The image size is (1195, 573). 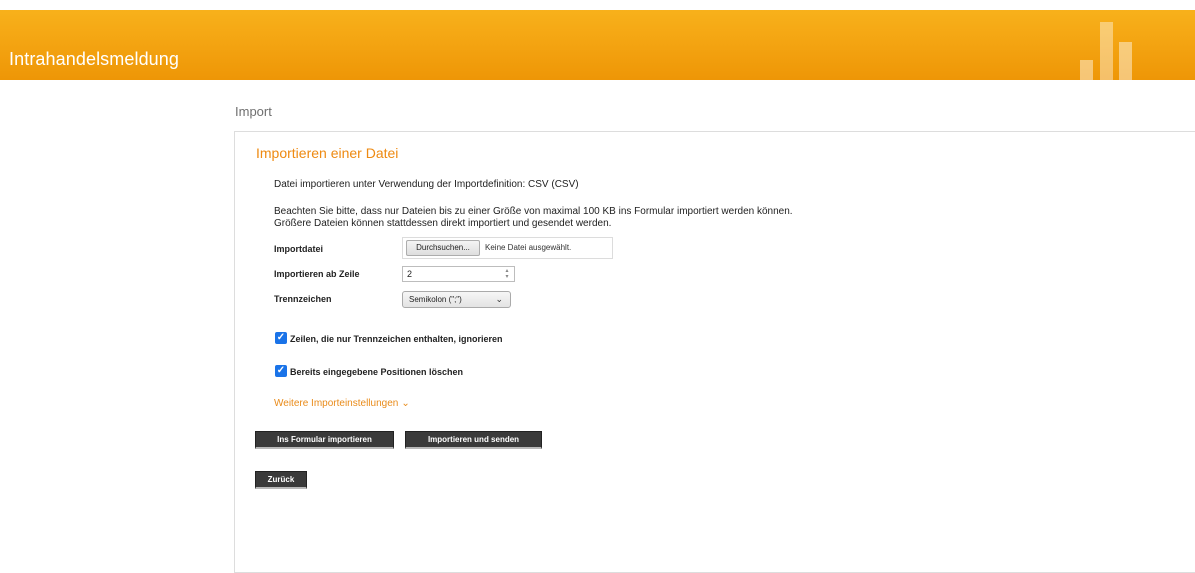 What do you see at coordinates (597, 45) in the screenshot?
I see `app-header: Intrahandelsmeldung` at bounding box center [597, 45].